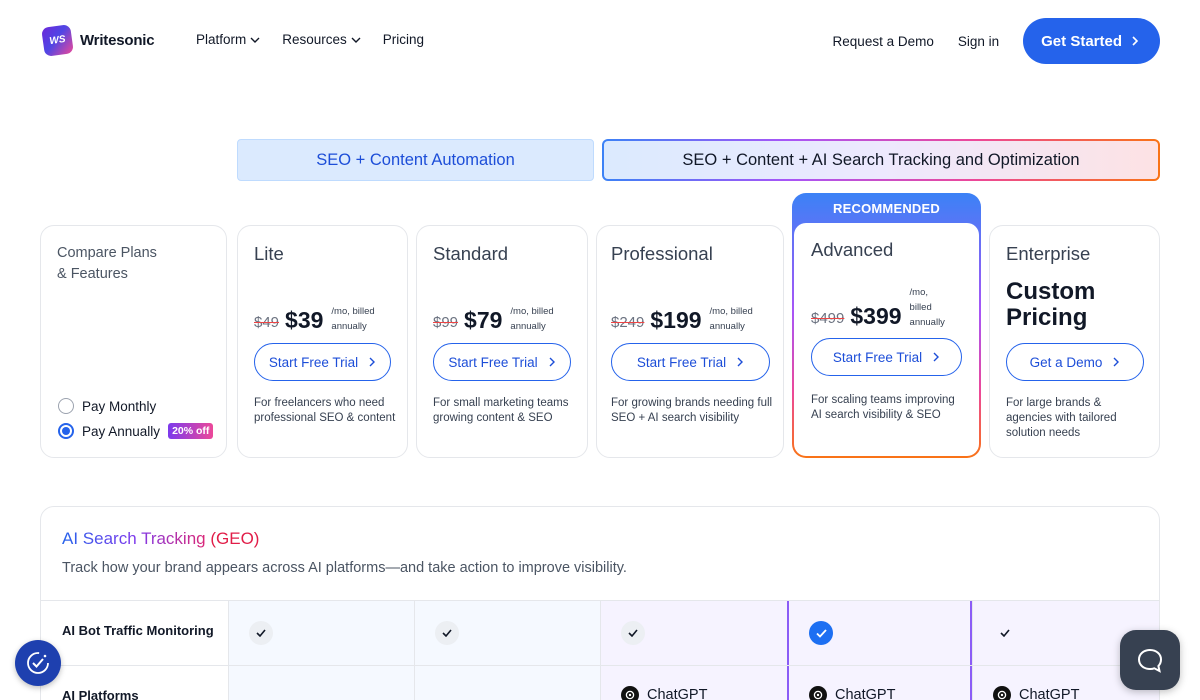 This screenshot has height=700, width=1200. Describe the element at coordinates (483, 320) in the screenshot. I see `current-price: $79` at that location.